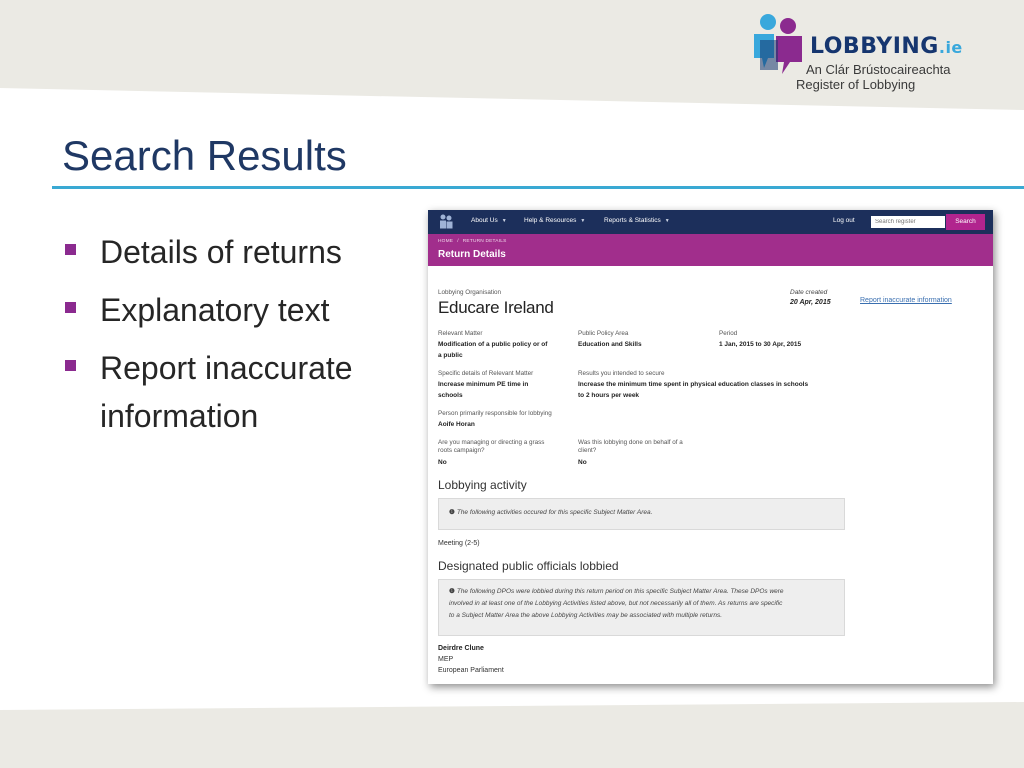 This screenshot has width=1024, height=768. I want to click on breadcrumb: HOME / RETURN DETAILS, so click(472, 241).